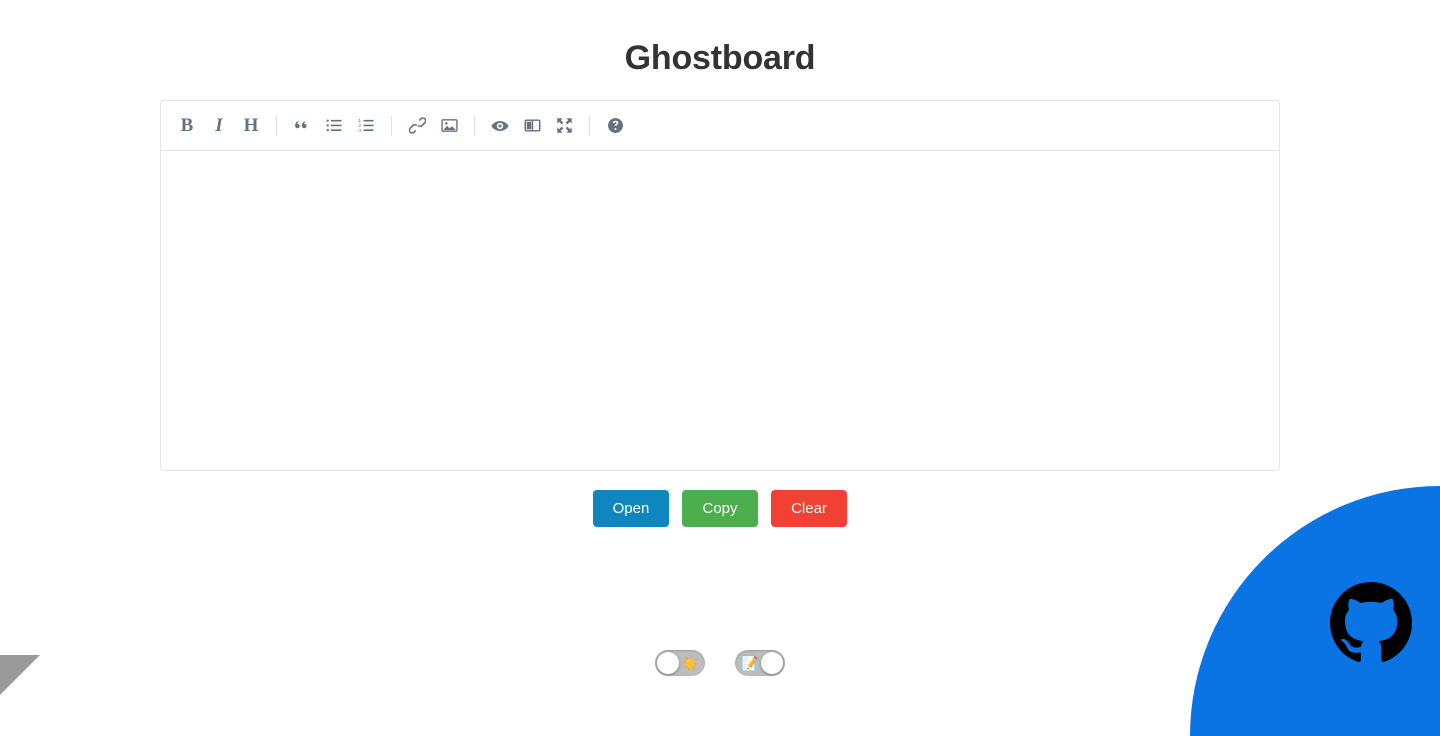  I want to click on copy-button: Copy, so click(720, 508).